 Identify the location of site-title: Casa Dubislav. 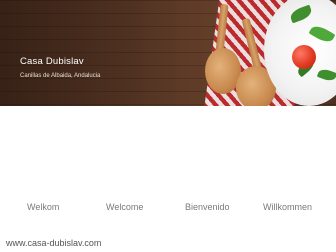
(52, 61).